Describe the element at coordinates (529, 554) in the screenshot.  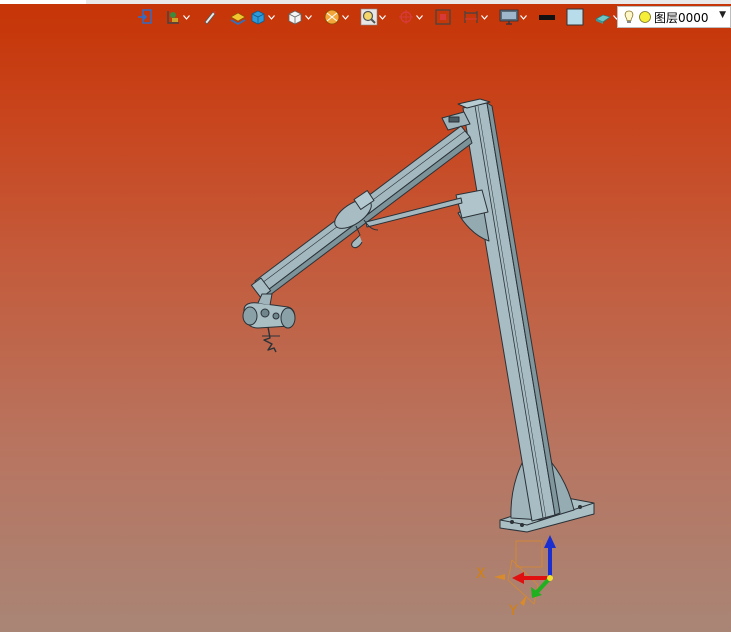
I see `triad-plane-xz` at that location.